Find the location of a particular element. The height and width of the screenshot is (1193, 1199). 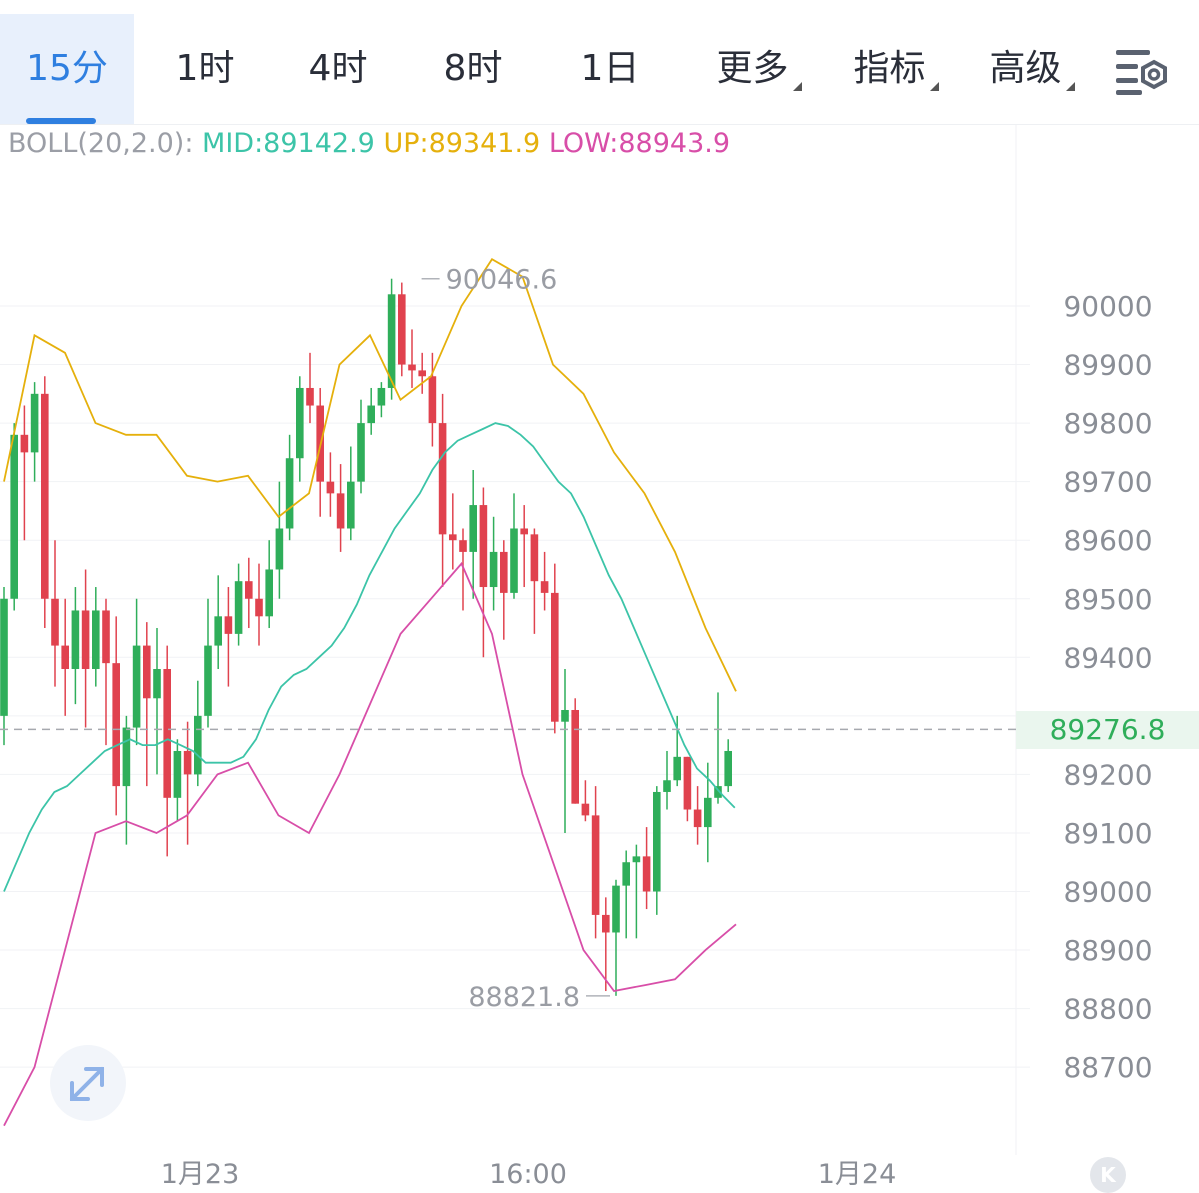

tab-1h: 1时 is located at coordinates (205, 69).